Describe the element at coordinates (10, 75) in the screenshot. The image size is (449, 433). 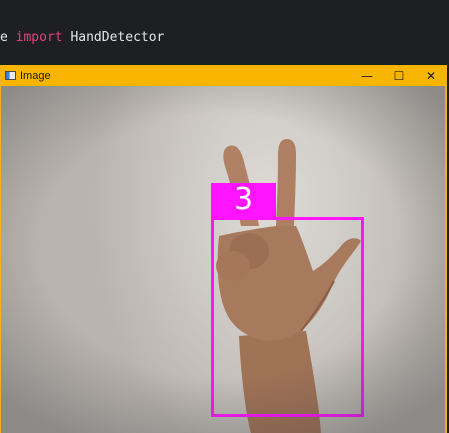
I see `app-window-icon` at that location.